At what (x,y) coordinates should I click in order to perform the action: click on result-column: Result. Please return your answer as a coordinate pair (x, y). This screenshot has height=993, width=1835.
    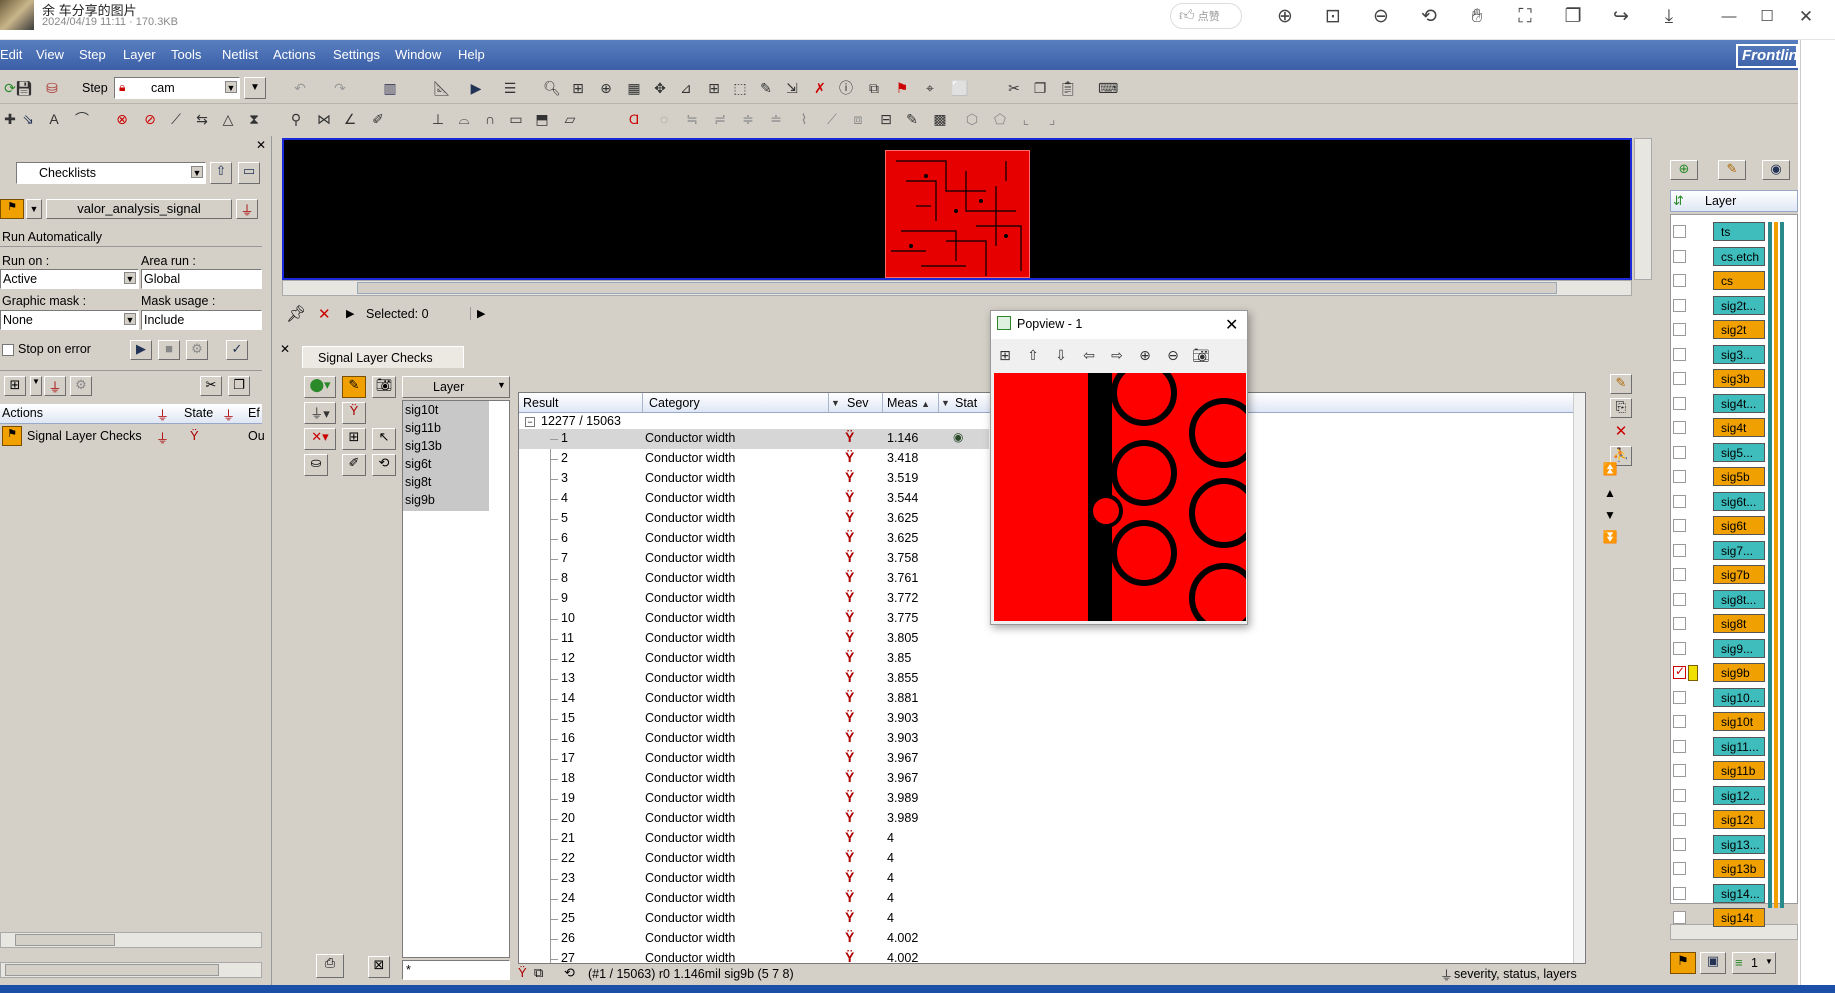
    Looking at the image, I should click on (581, 403).